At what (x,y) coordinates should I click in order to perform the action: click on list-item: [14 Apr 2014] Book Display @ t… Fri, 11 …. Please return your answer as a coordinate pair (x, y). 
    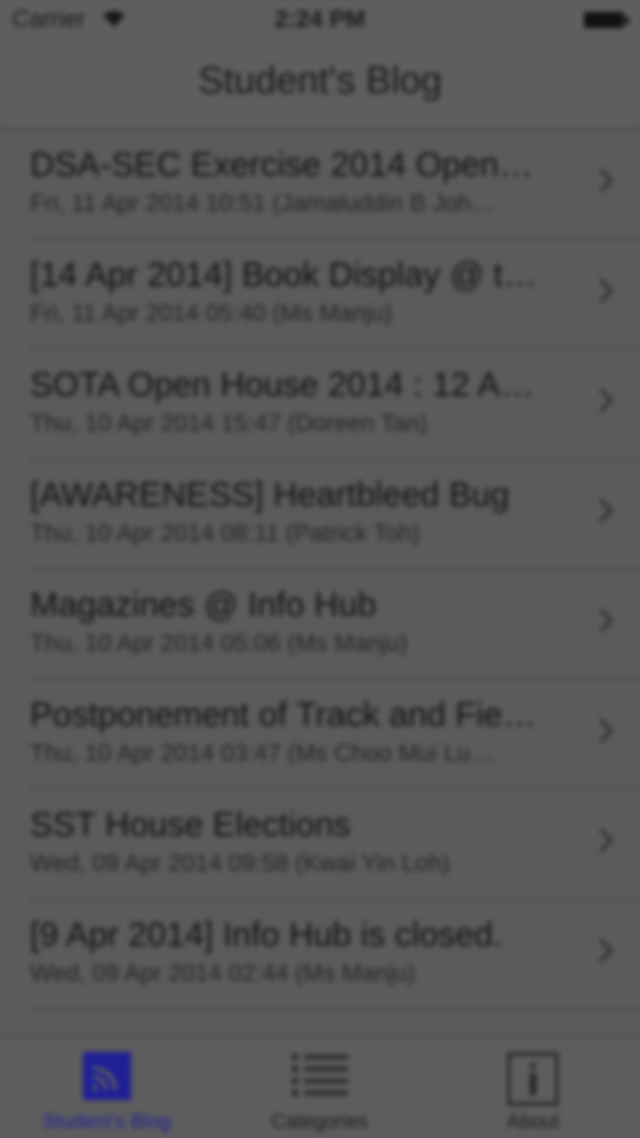
    Looking at the image, I should click on (335, 295).